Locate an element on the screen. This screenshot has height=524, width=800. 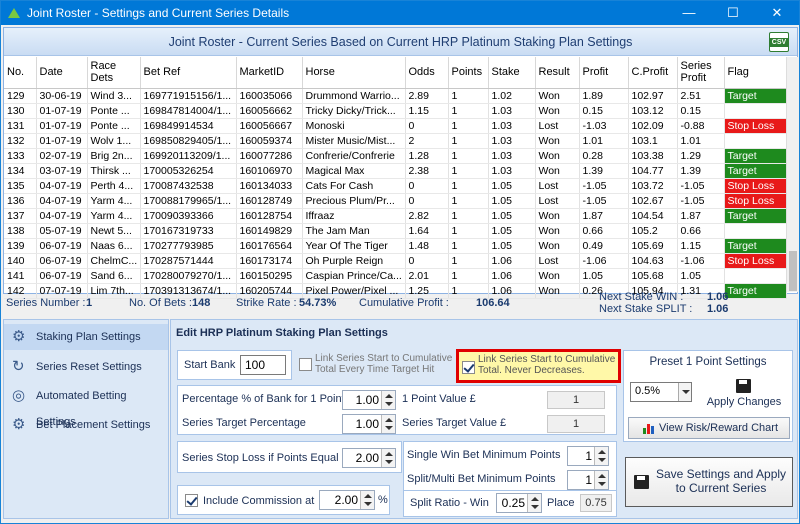
column-header: Date is located at coordinates (62, 73).